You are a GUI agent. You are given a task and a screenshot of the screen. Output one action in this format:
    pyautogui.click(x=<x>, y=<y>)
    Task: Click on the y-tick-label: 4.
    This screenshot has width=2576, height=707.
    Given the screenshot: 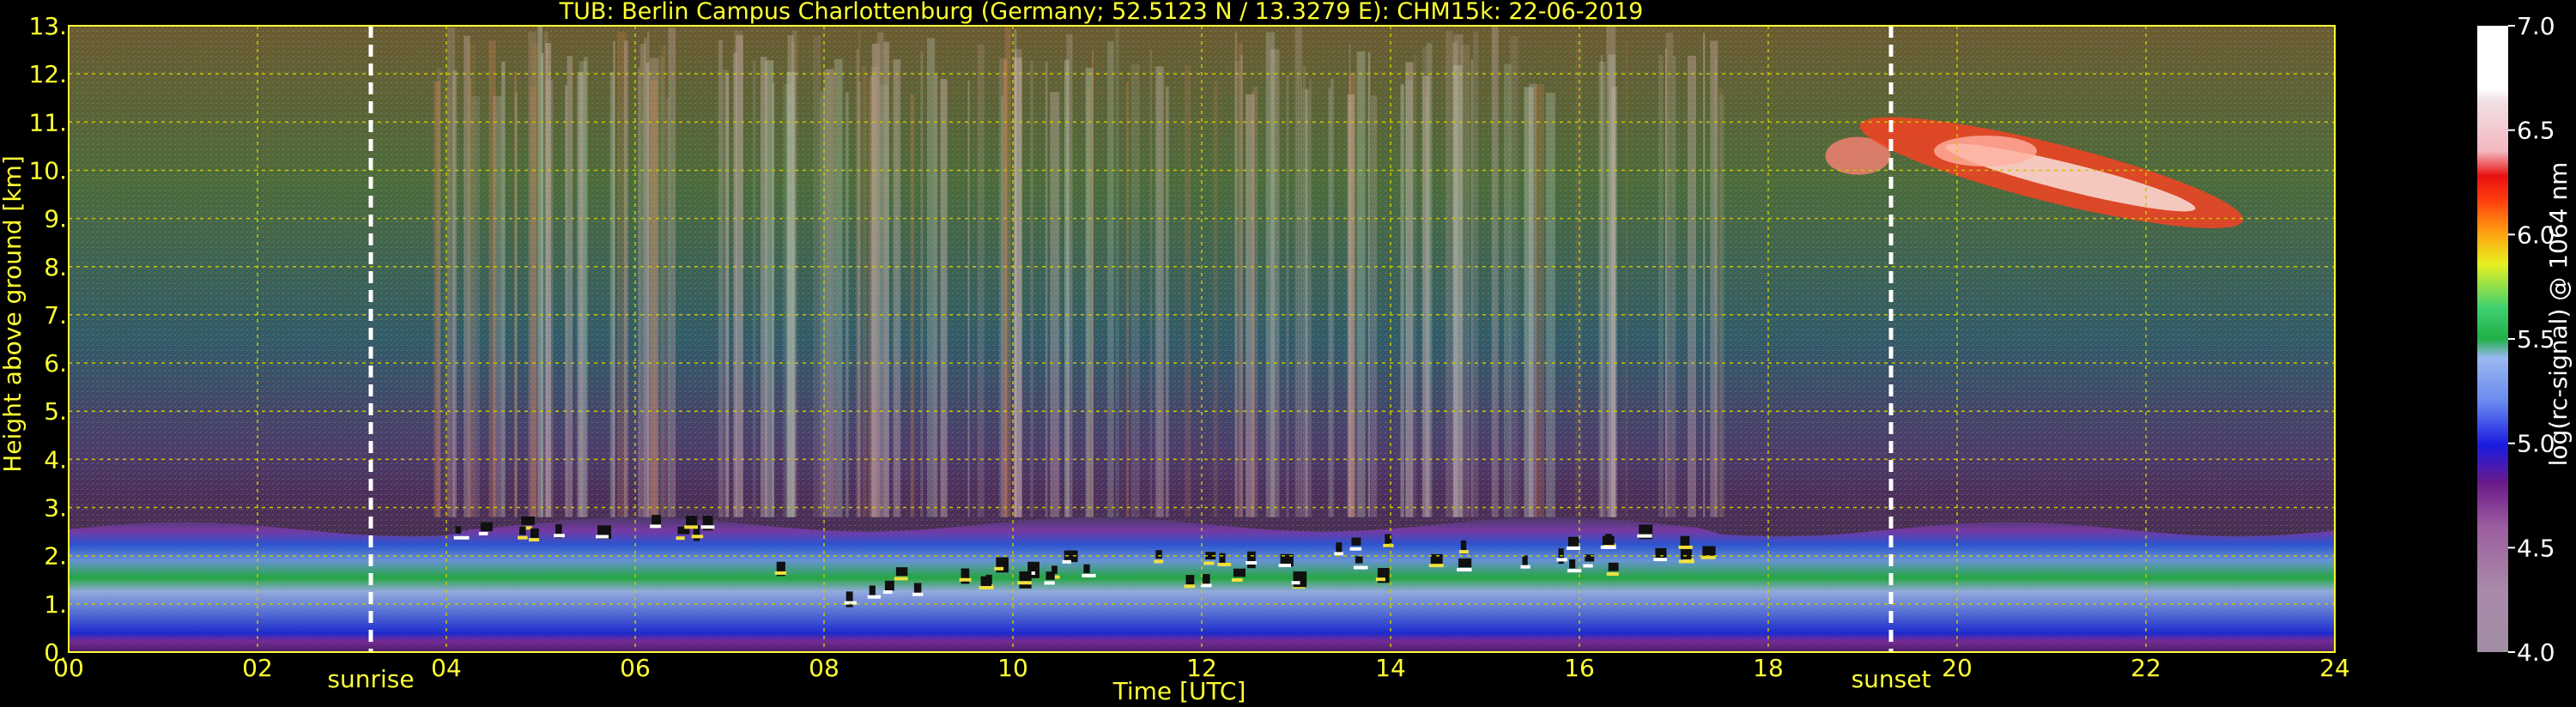 What is the action you would take?
    pyautogui.click(x=55, y=460)
    